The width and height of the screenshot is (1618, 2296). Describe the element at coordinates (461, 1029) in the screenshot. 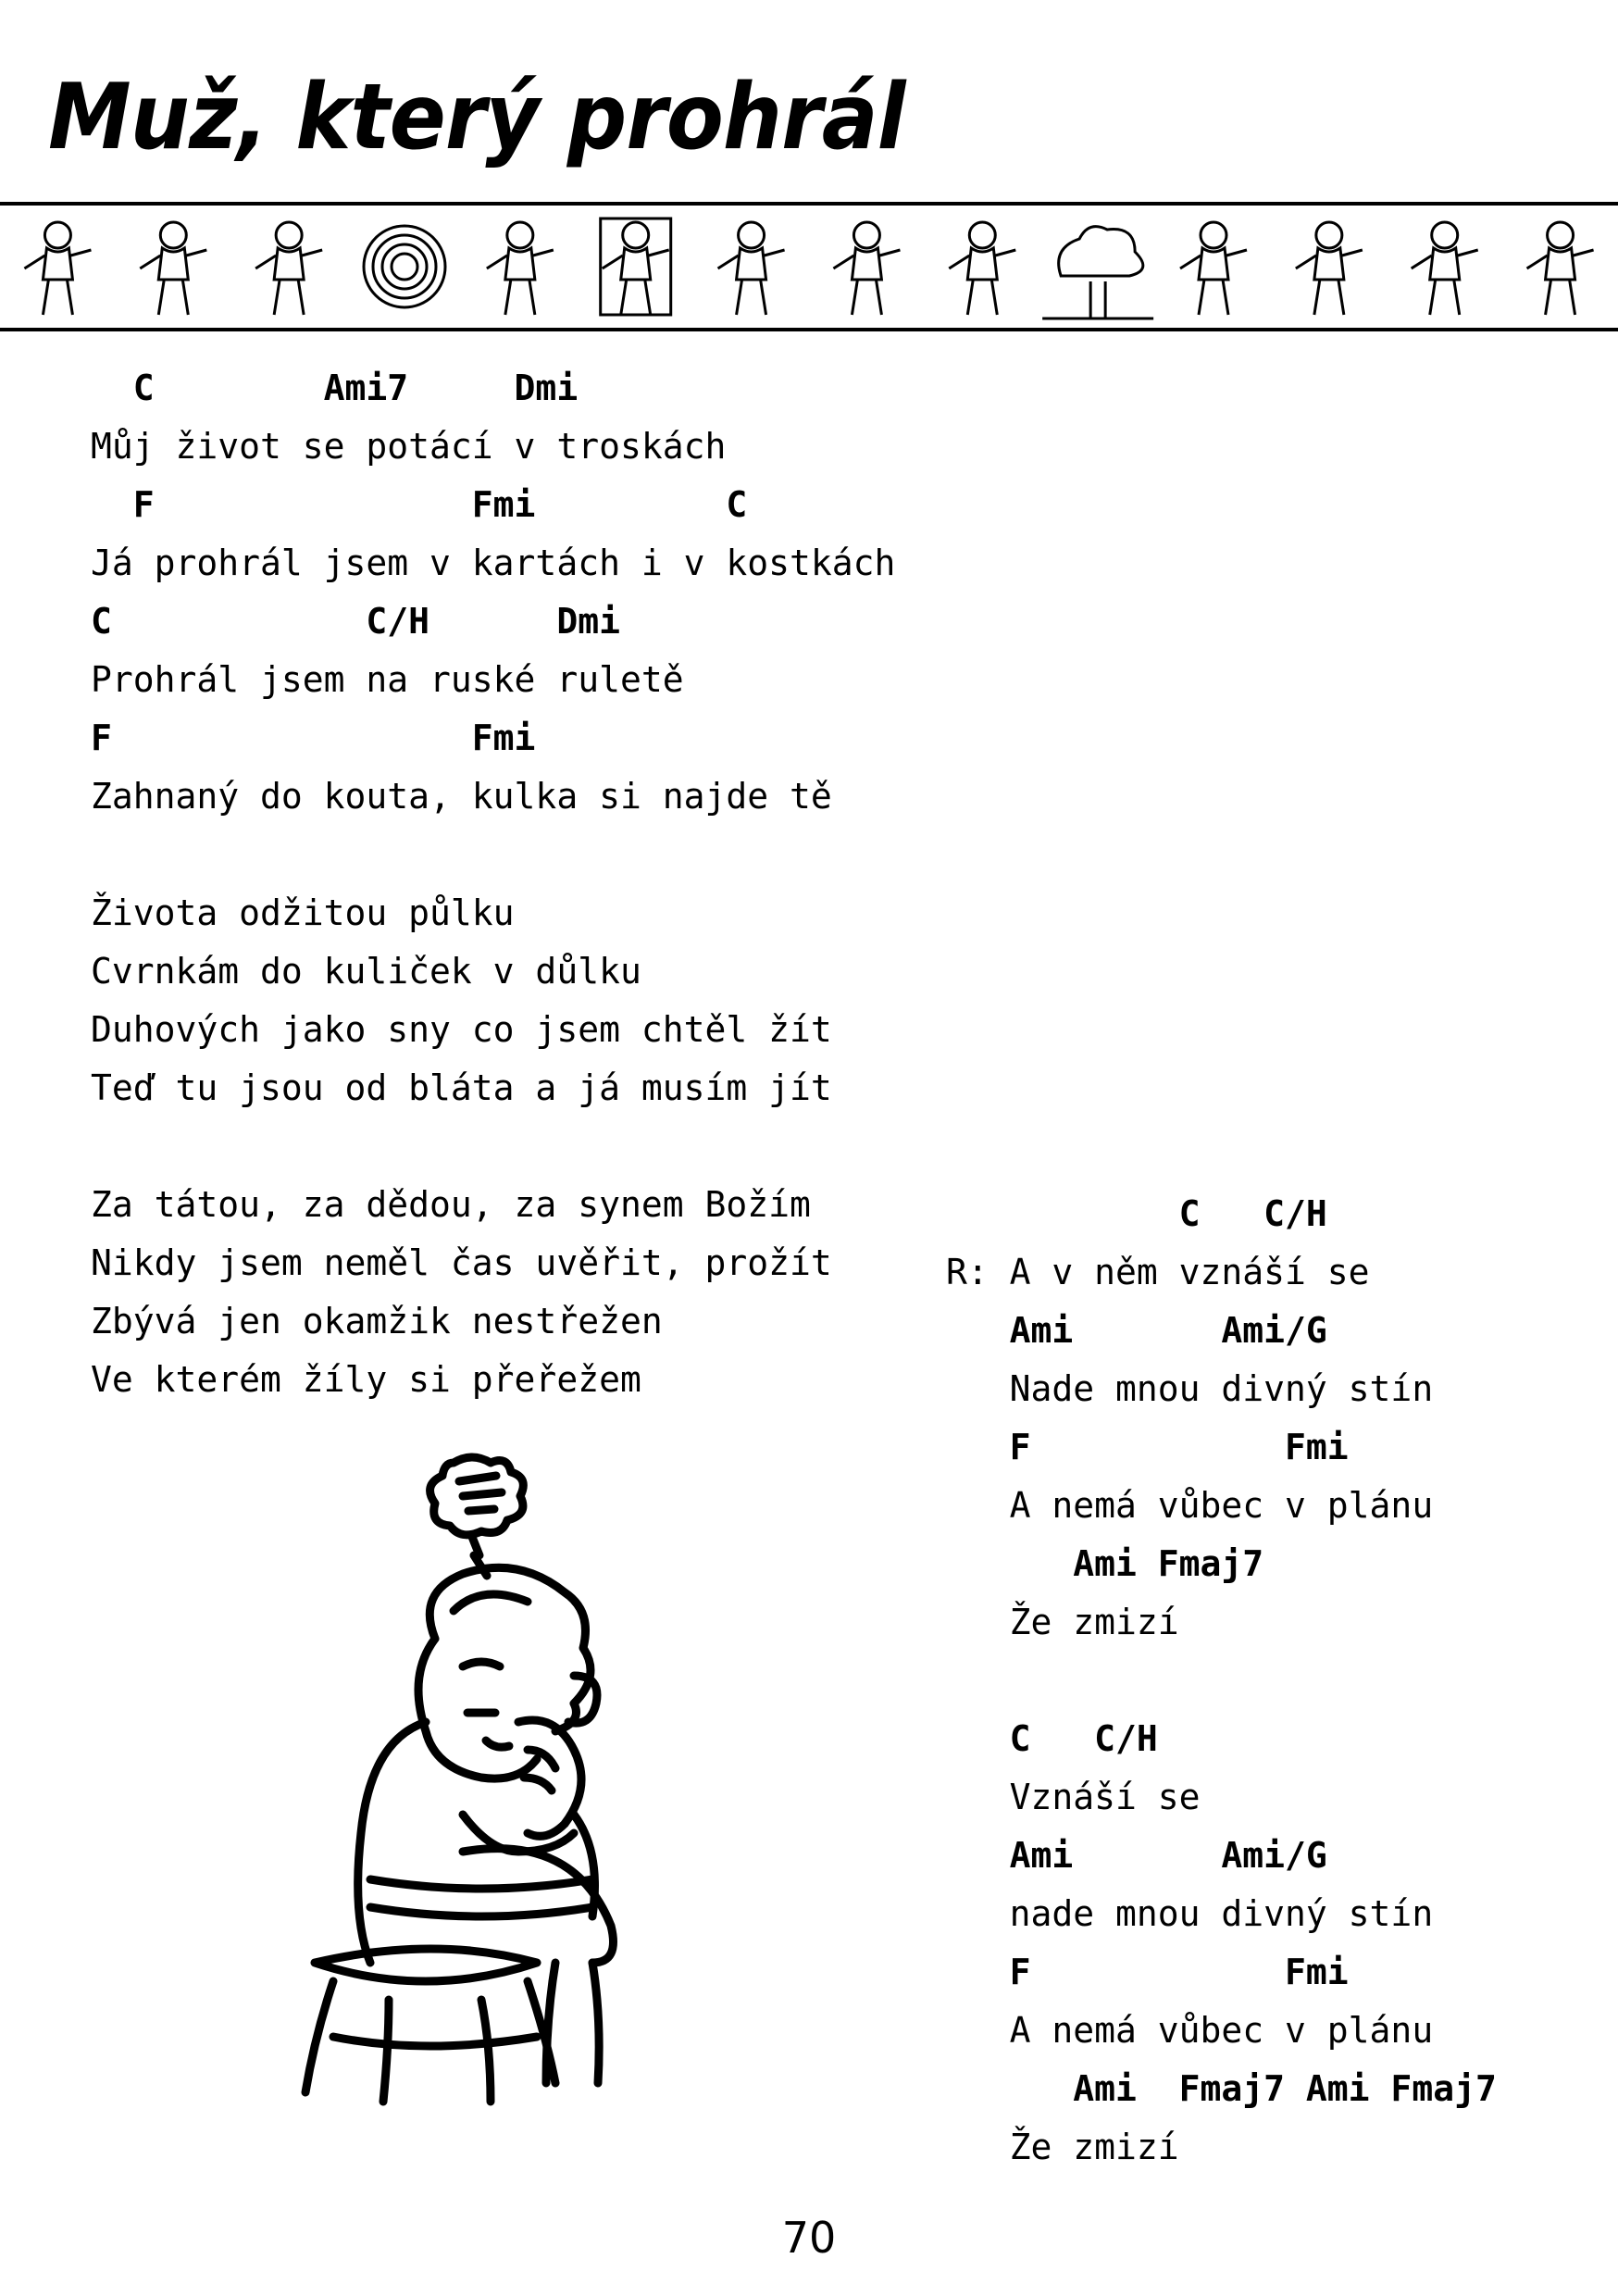

I see `lyric-line: Duhových jako sny co jsem chtěl žít` at that location.